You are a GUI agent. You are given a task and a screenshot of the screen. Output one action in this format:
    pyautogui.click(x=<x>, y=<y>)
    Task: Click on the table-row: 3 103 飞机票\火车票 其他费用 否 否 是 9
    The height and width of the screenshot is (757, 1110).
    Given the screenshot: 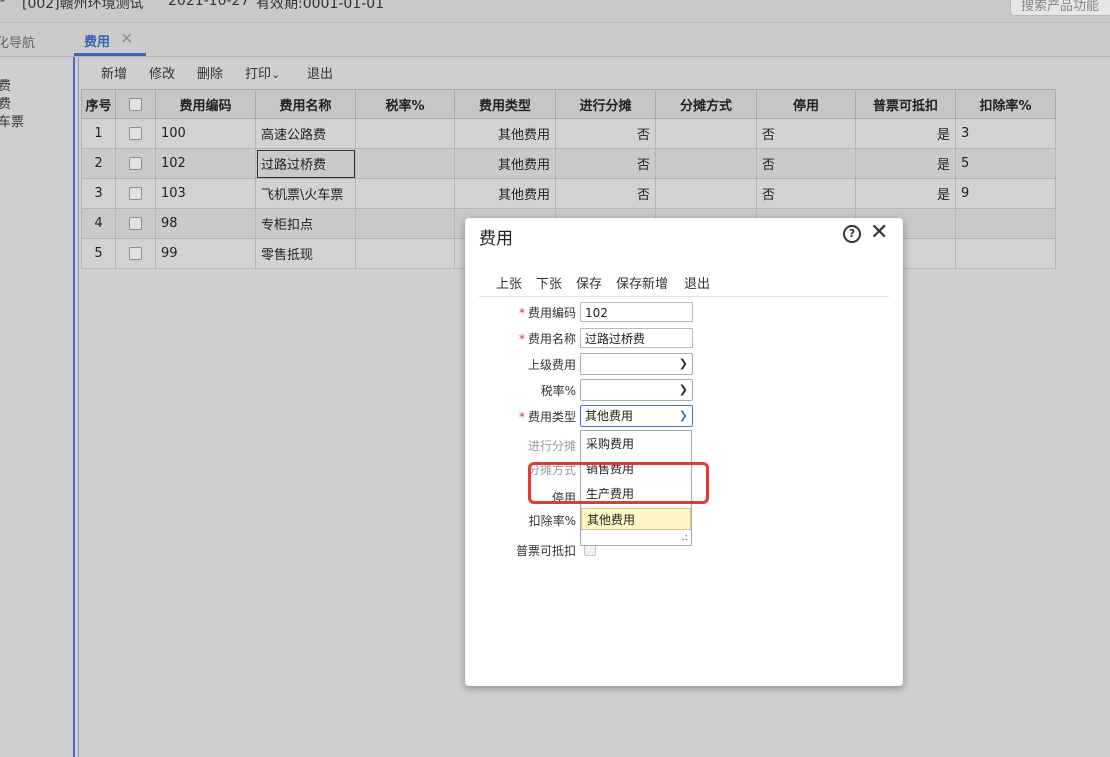 What is the action you would take?
    pyautogui.click(x=568, y=193)
    